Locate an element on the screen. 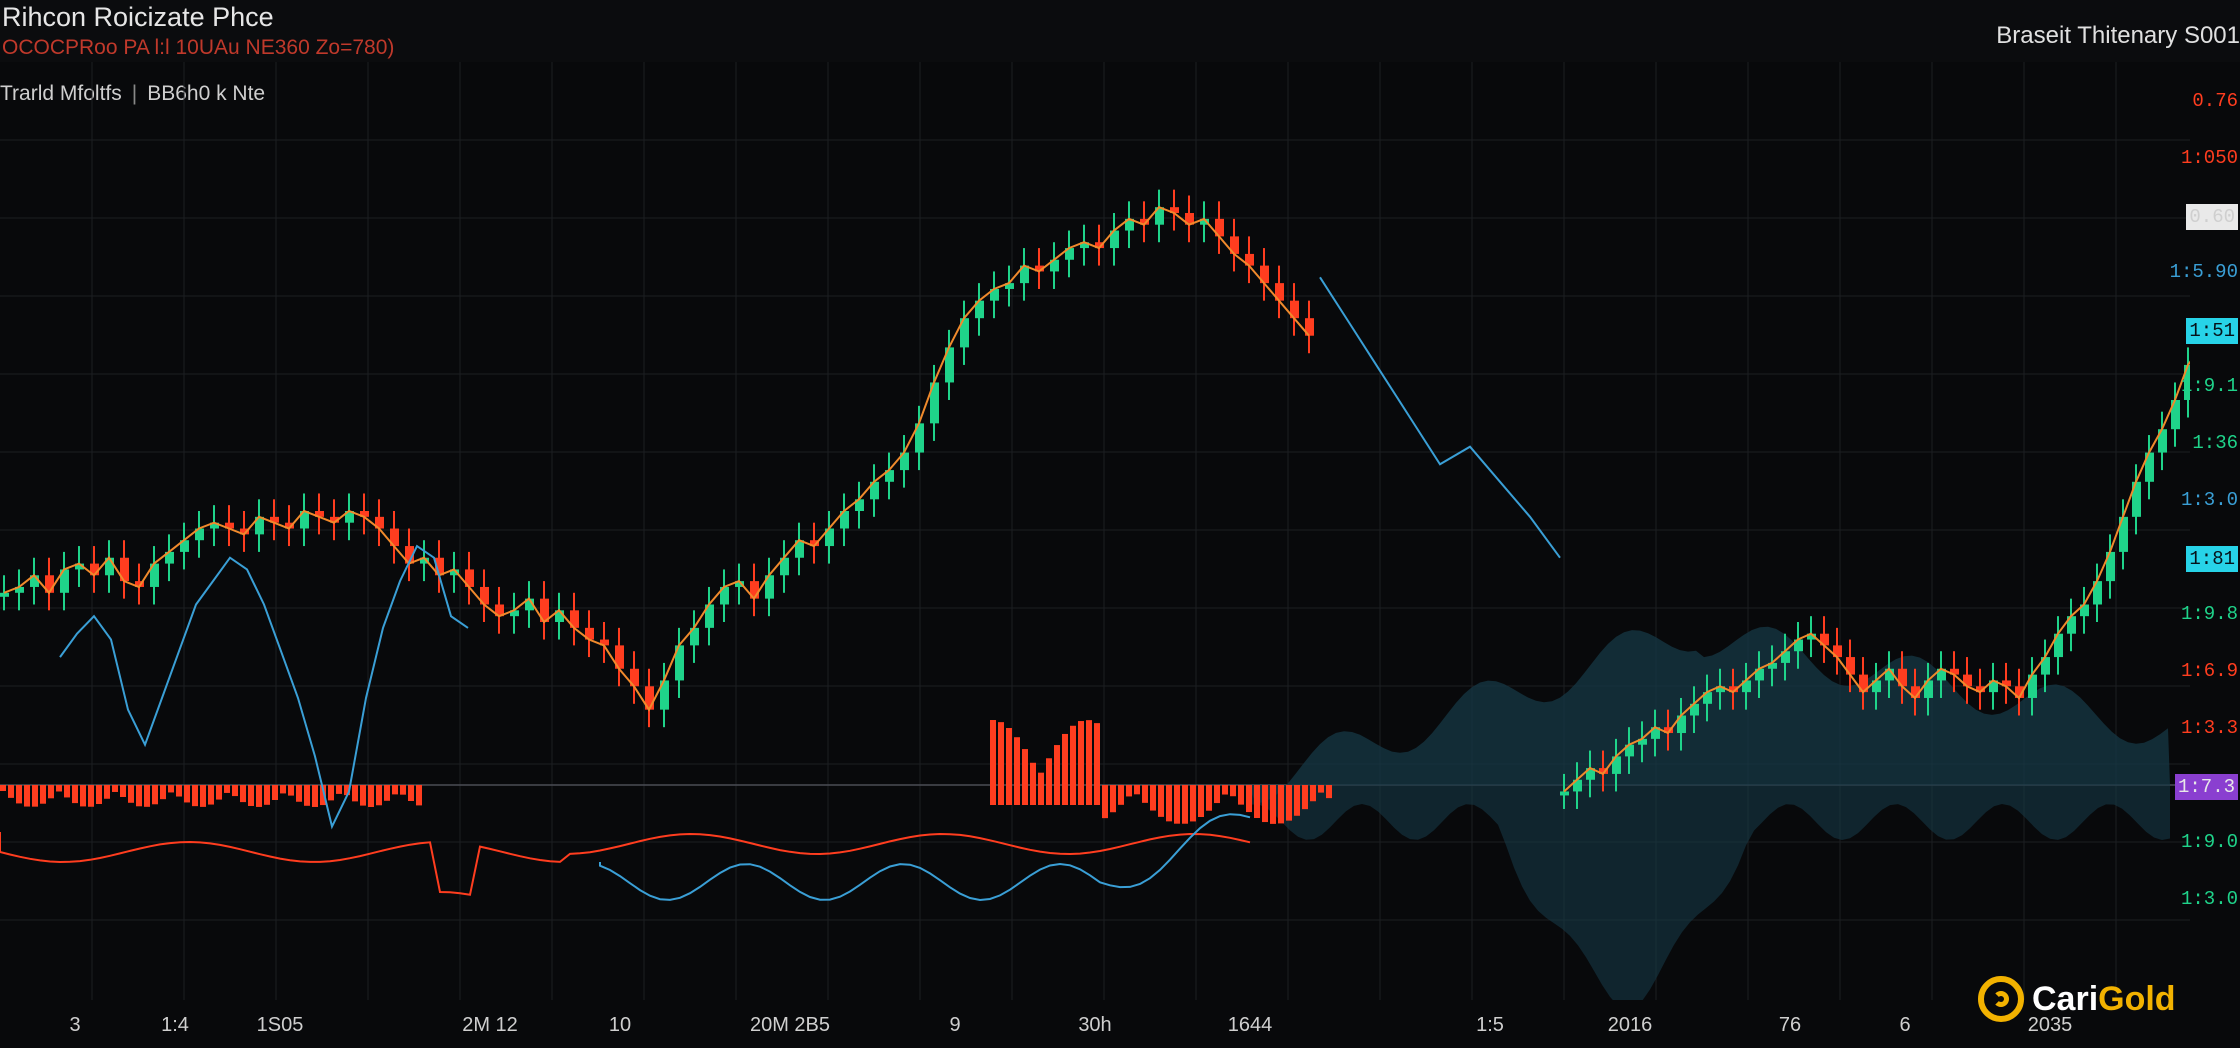 The height and width of the screenshot is (1048, 2240). y-tick-label: 0.60 is located at coordinates (2212, 217).